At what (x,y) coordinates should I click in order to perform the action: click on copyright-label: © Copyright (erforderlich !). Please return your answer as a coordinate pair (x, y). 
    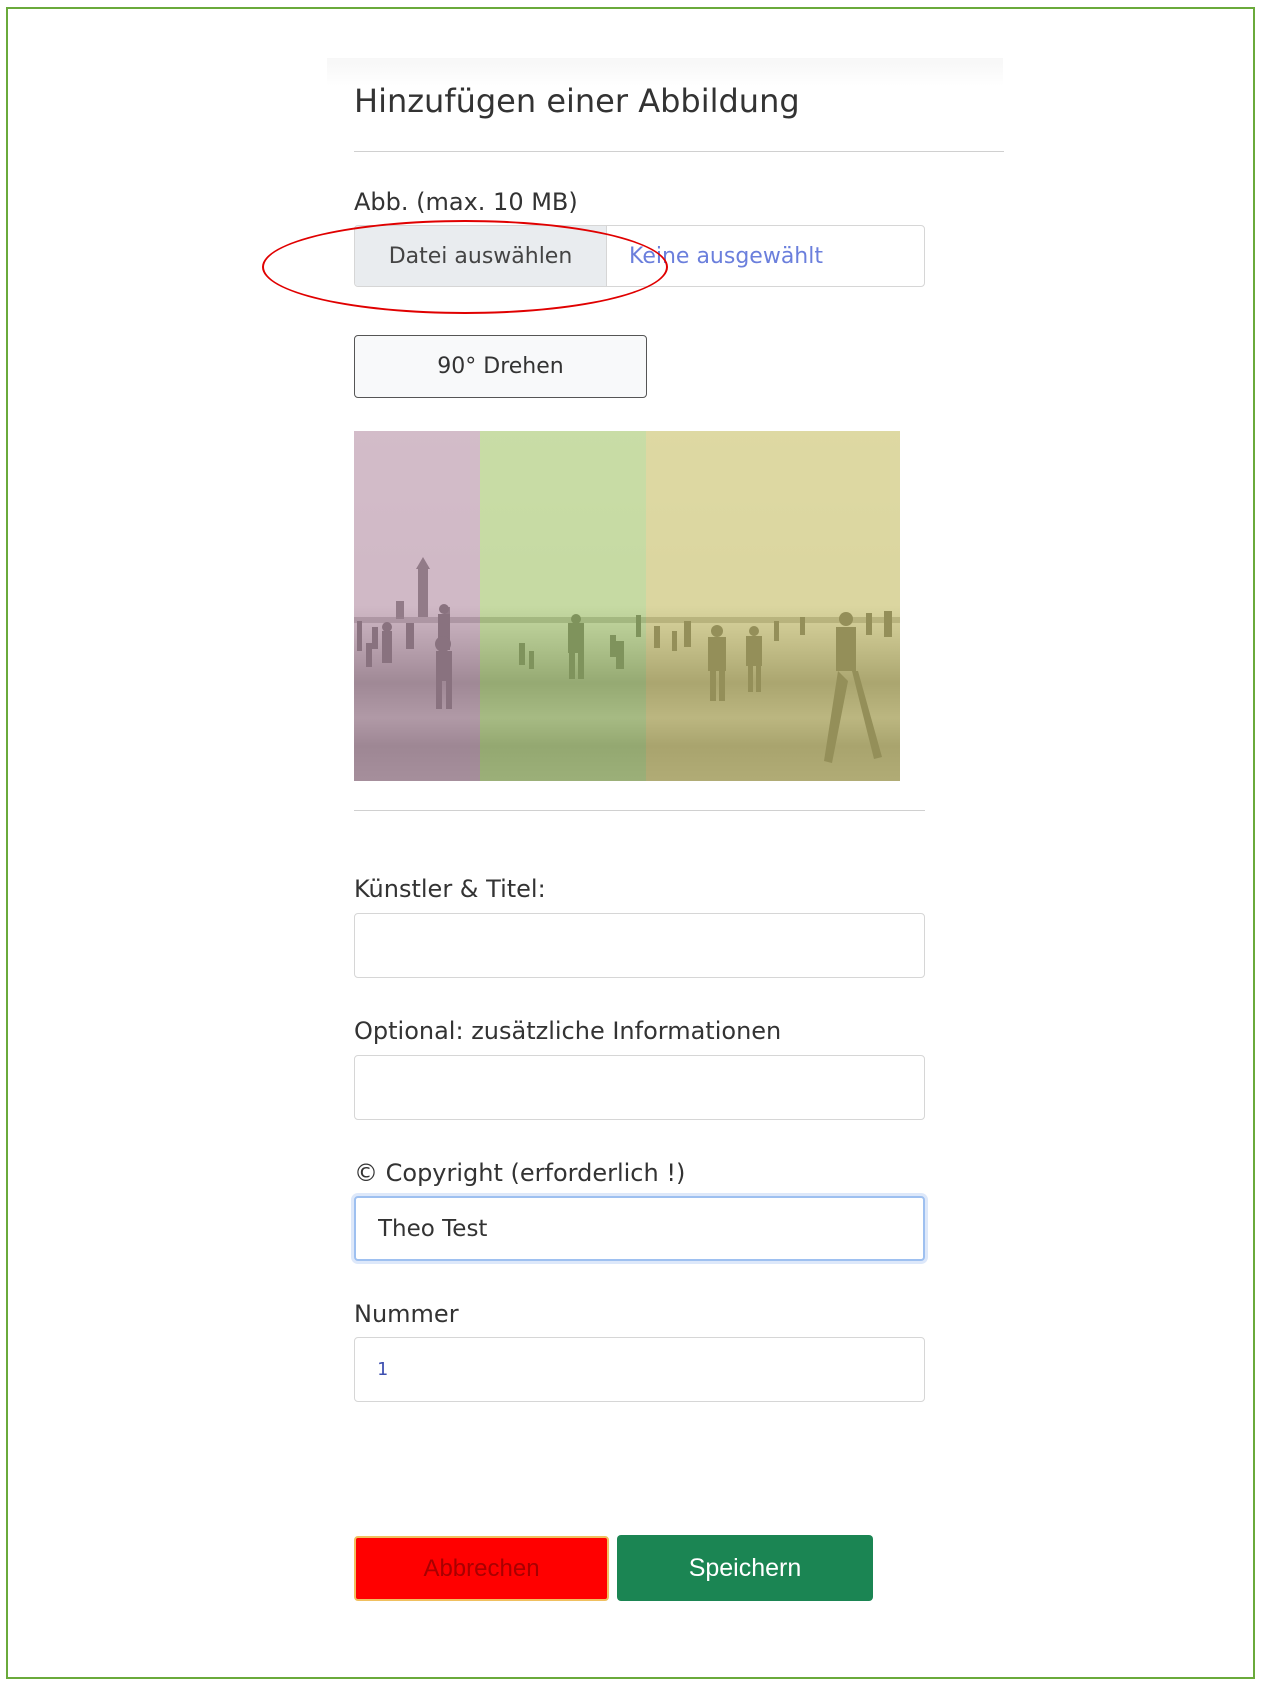
    Looking at the image, I should click on (520, 1173).